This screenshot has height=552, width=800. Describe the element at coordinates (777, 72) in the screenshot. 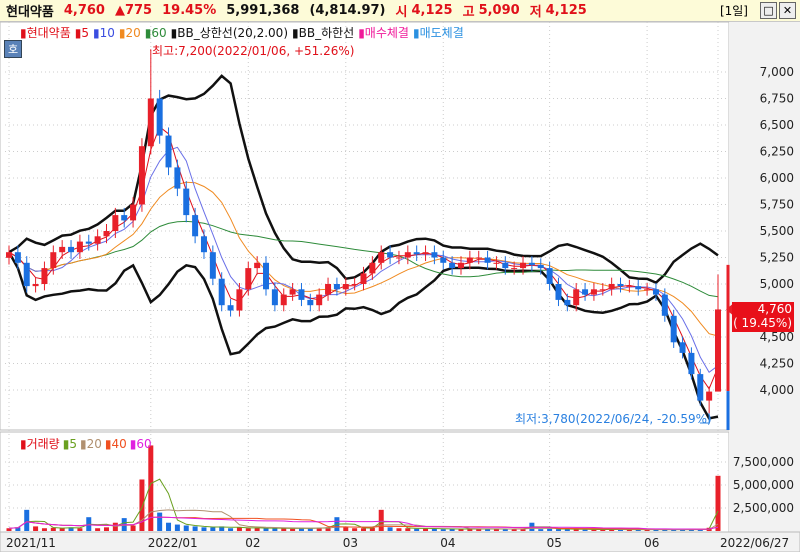

I see `price-tick-label: 7,000` at that location.